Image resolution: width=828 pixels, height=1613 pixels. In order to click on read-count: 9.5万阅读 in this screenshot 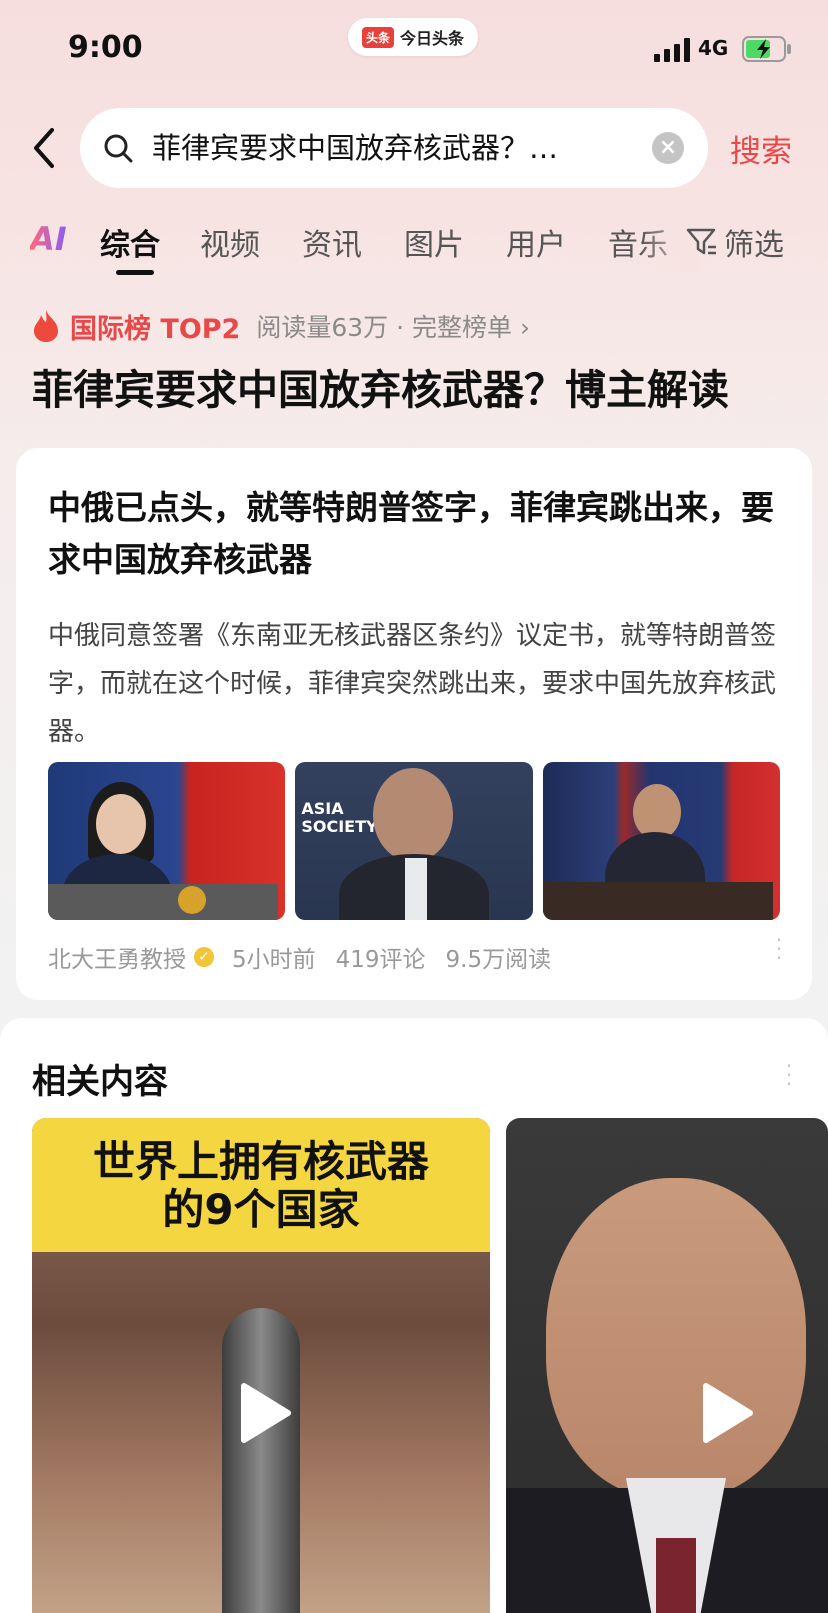, I will do `click(498, 960)`.